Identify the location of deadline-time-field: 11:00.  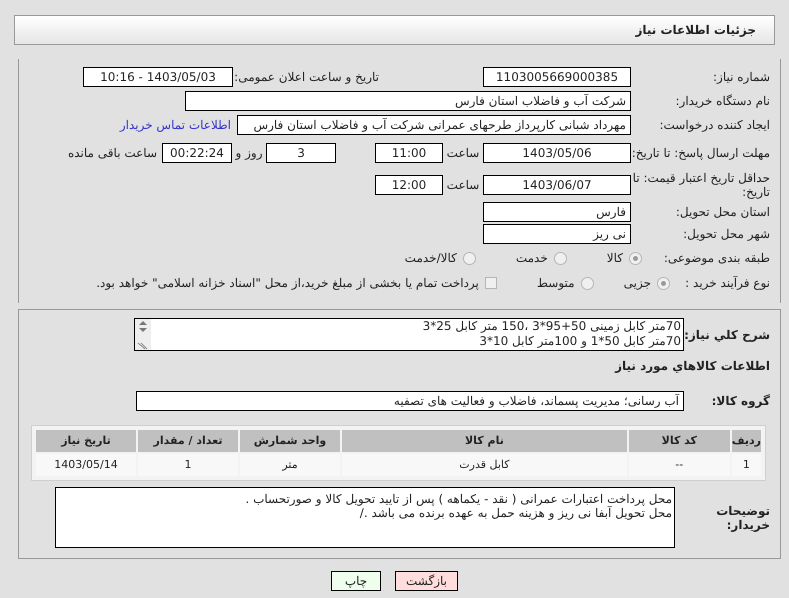
(409, 153).